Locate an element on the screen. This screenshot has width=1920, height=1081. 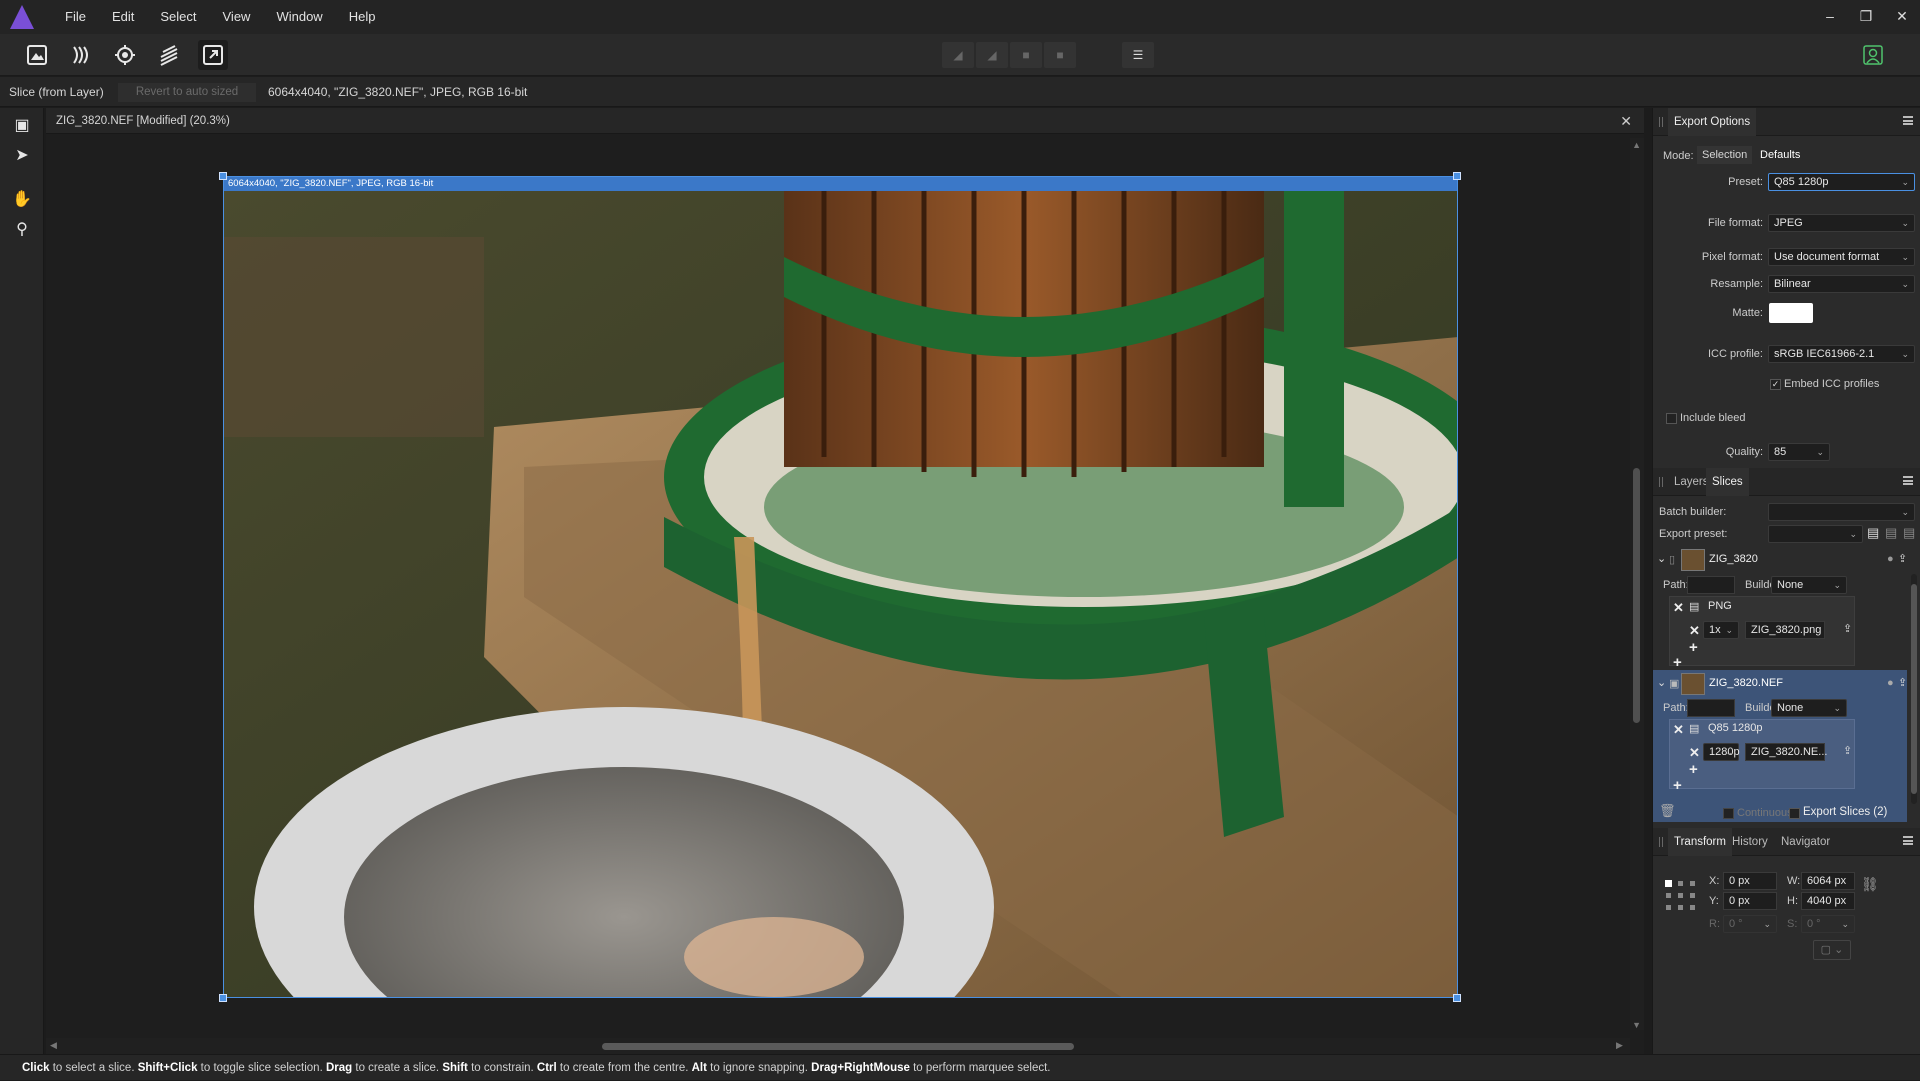
y-input: 0 px is located at coordinates (1750, 901).